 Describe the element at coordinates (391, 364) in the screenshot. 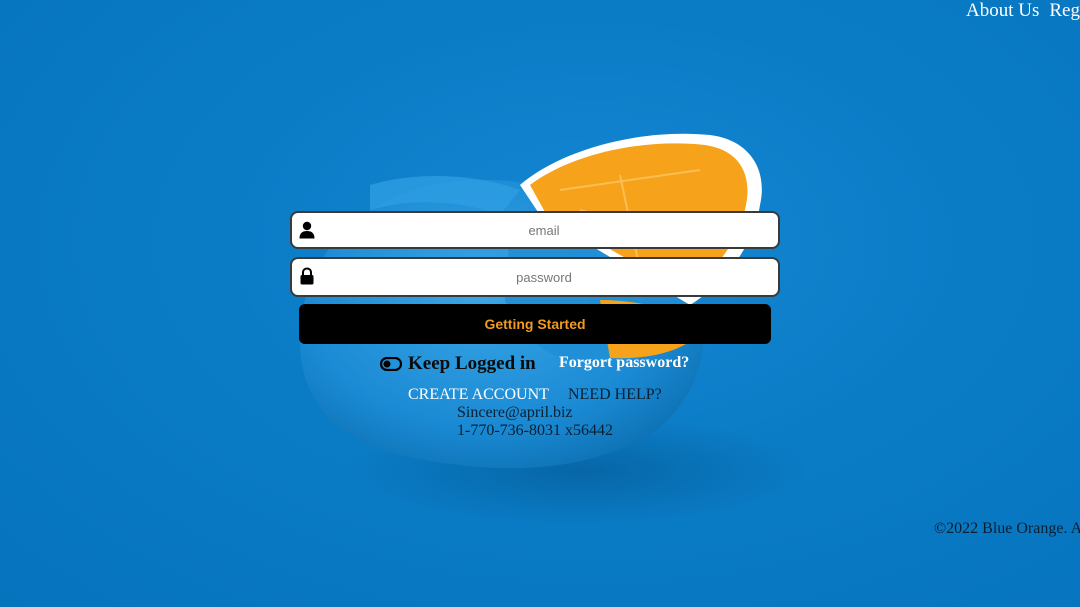

I see `toggle-icon` at that location.